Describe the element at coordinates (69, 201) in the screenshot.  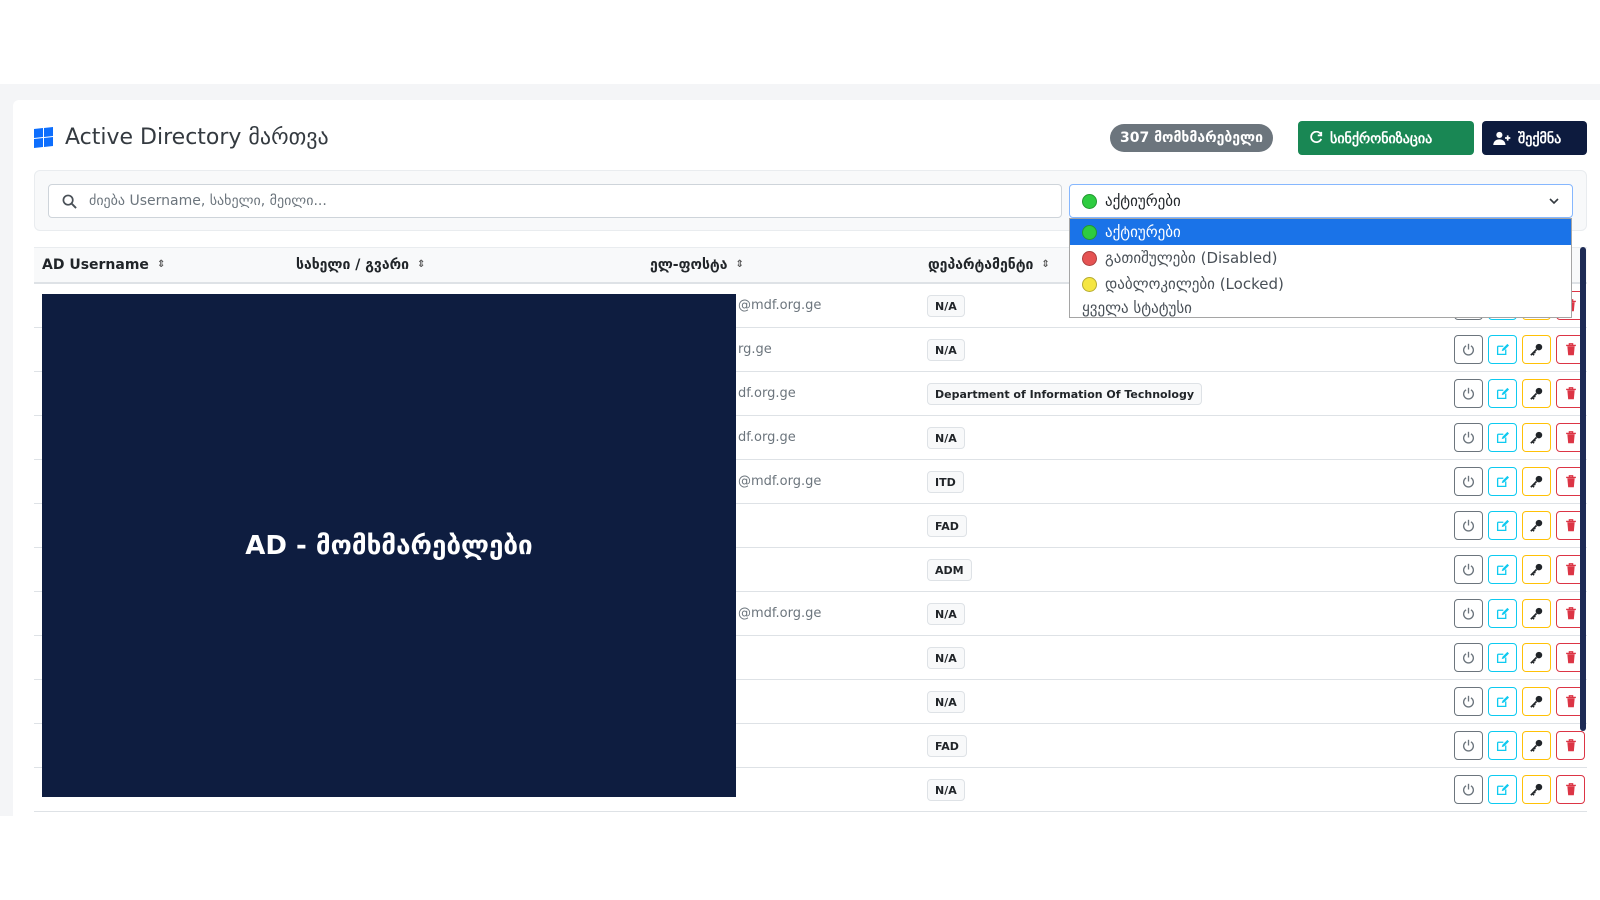
I see `search-icon` at that location.